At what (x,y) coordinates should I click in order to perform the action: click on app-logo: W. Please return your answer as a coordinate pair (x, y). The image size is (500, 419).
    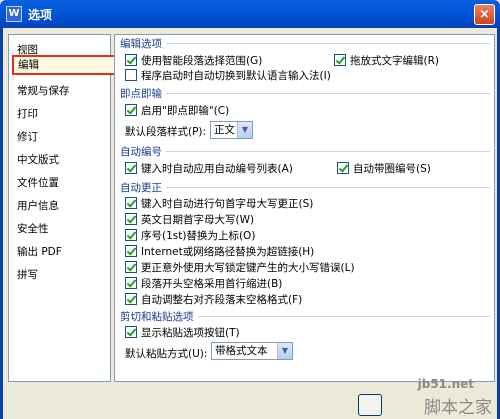
    Looking at the image, I should click on (14, 14).